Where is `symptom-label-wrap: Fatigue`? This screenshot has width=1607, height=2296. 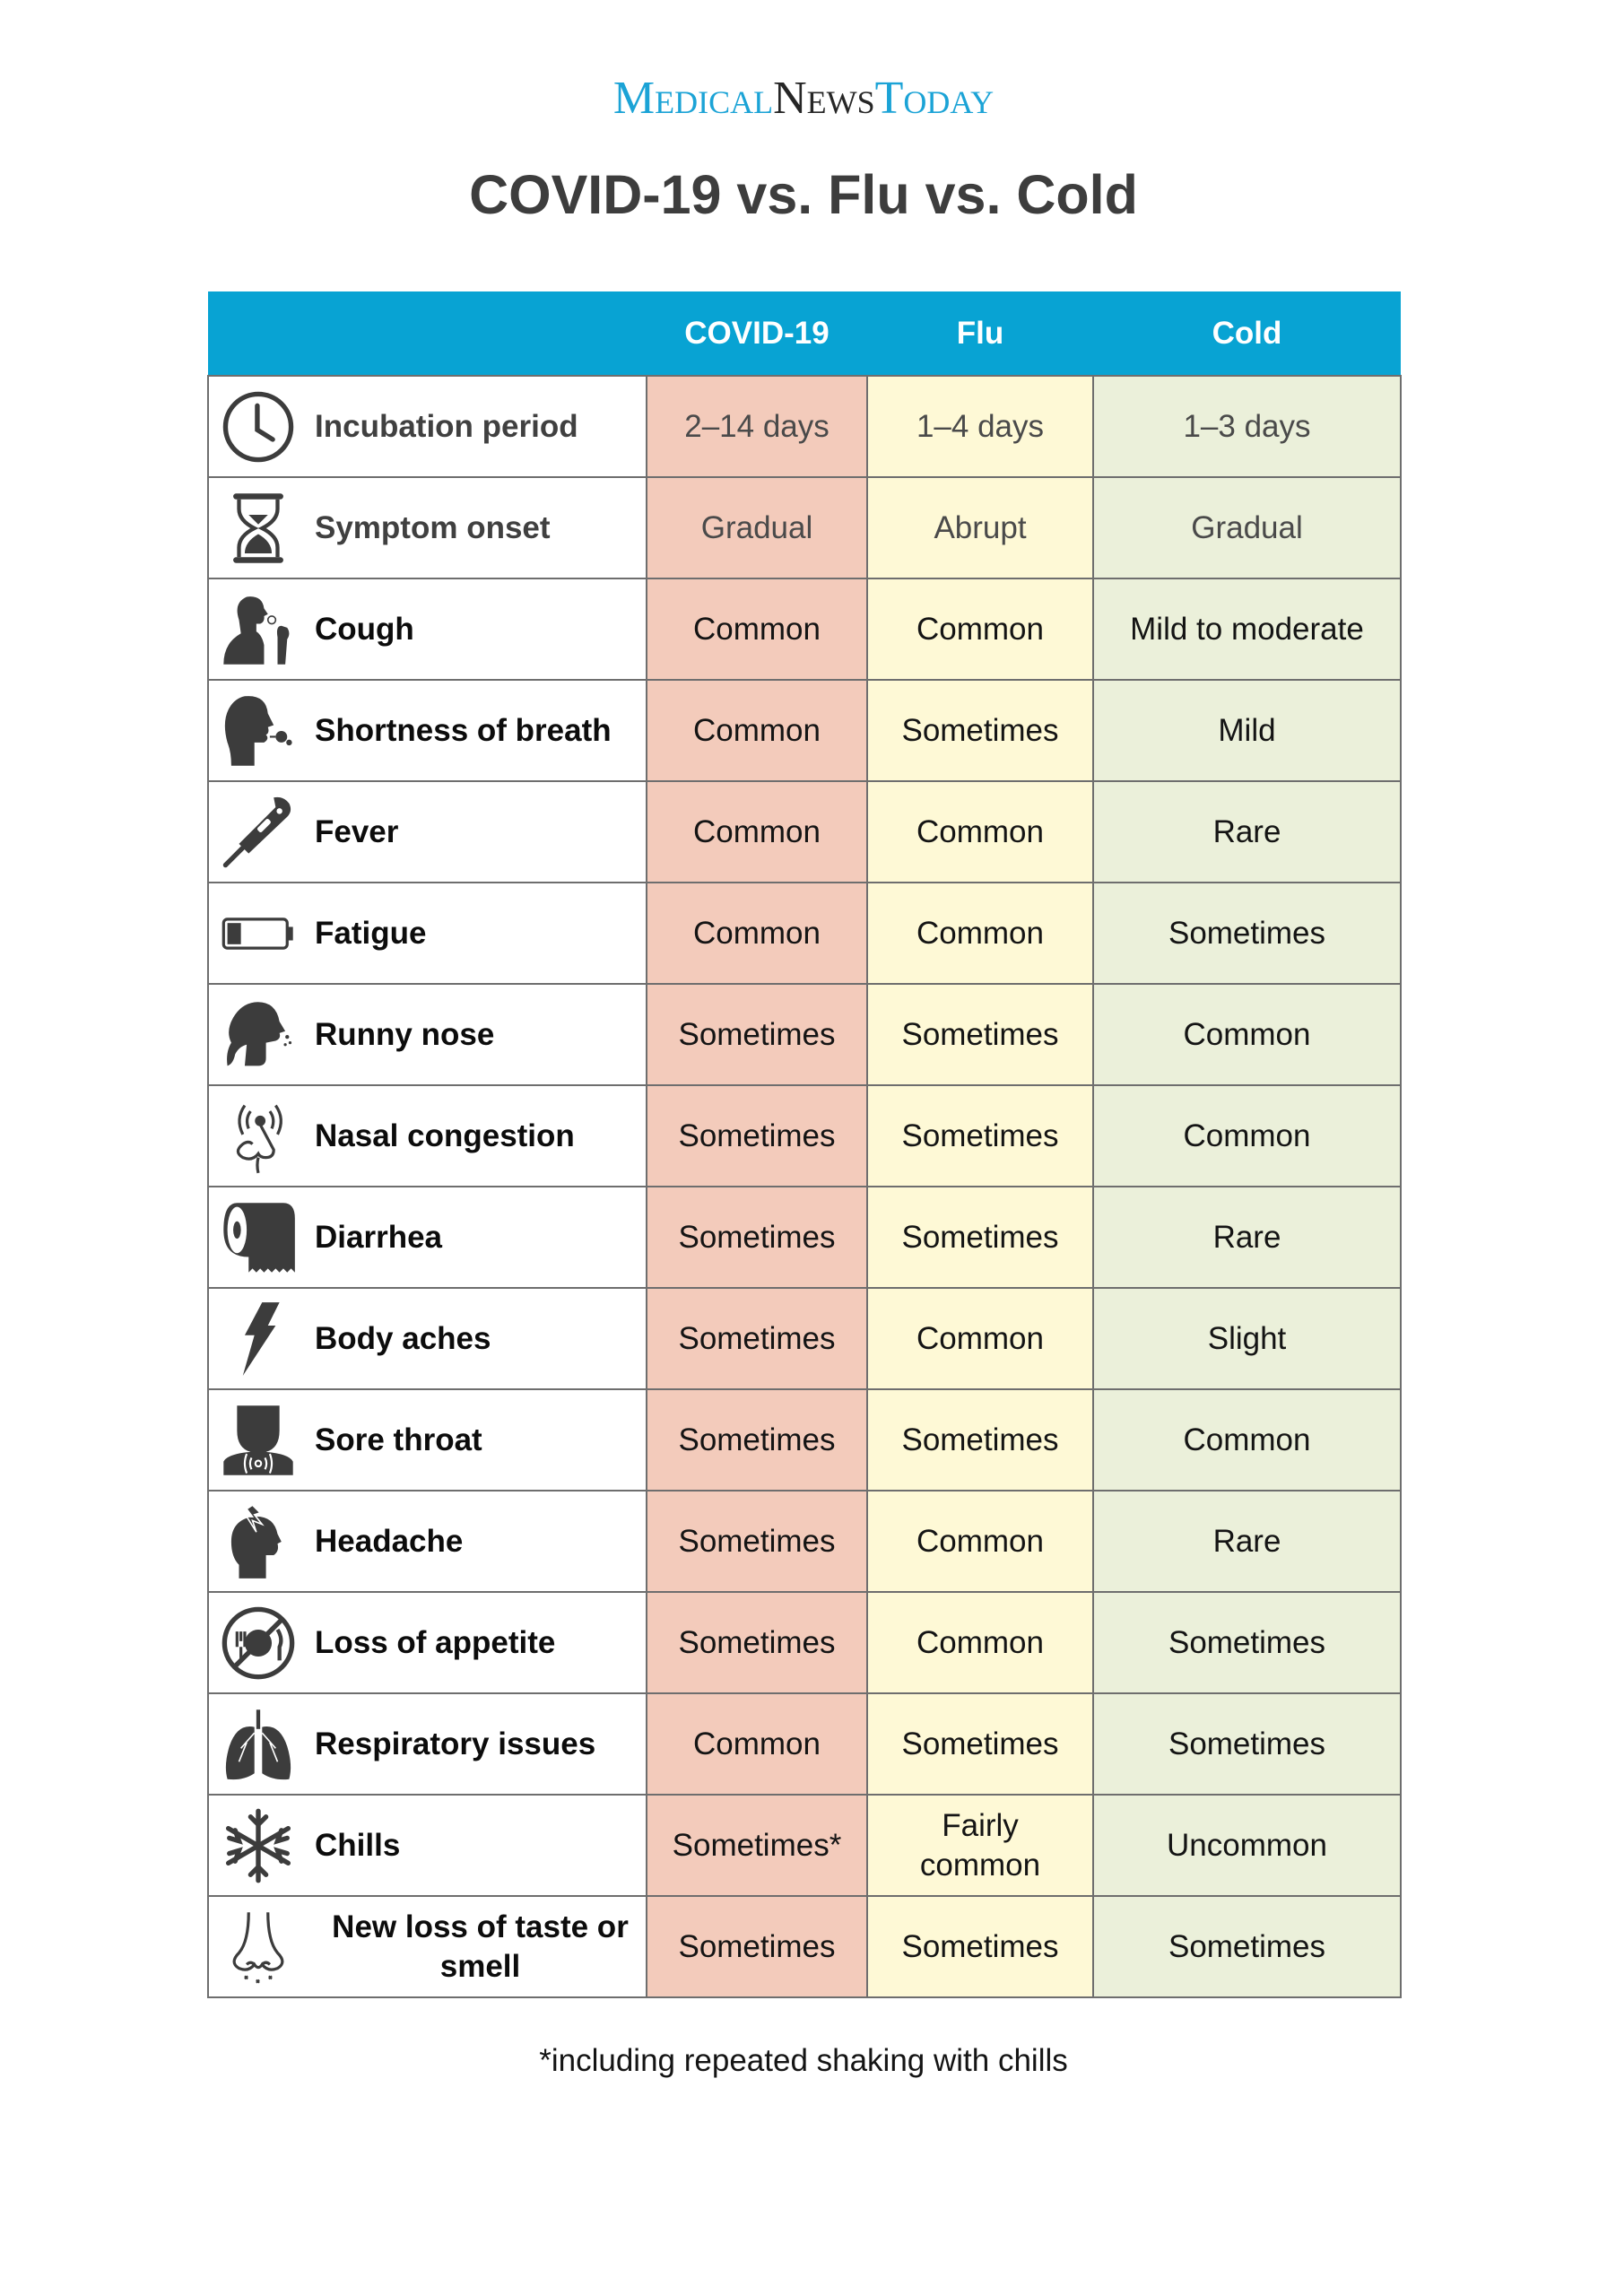
symptom-label-wrap: Fatigue is located at coordinates (428, 933).